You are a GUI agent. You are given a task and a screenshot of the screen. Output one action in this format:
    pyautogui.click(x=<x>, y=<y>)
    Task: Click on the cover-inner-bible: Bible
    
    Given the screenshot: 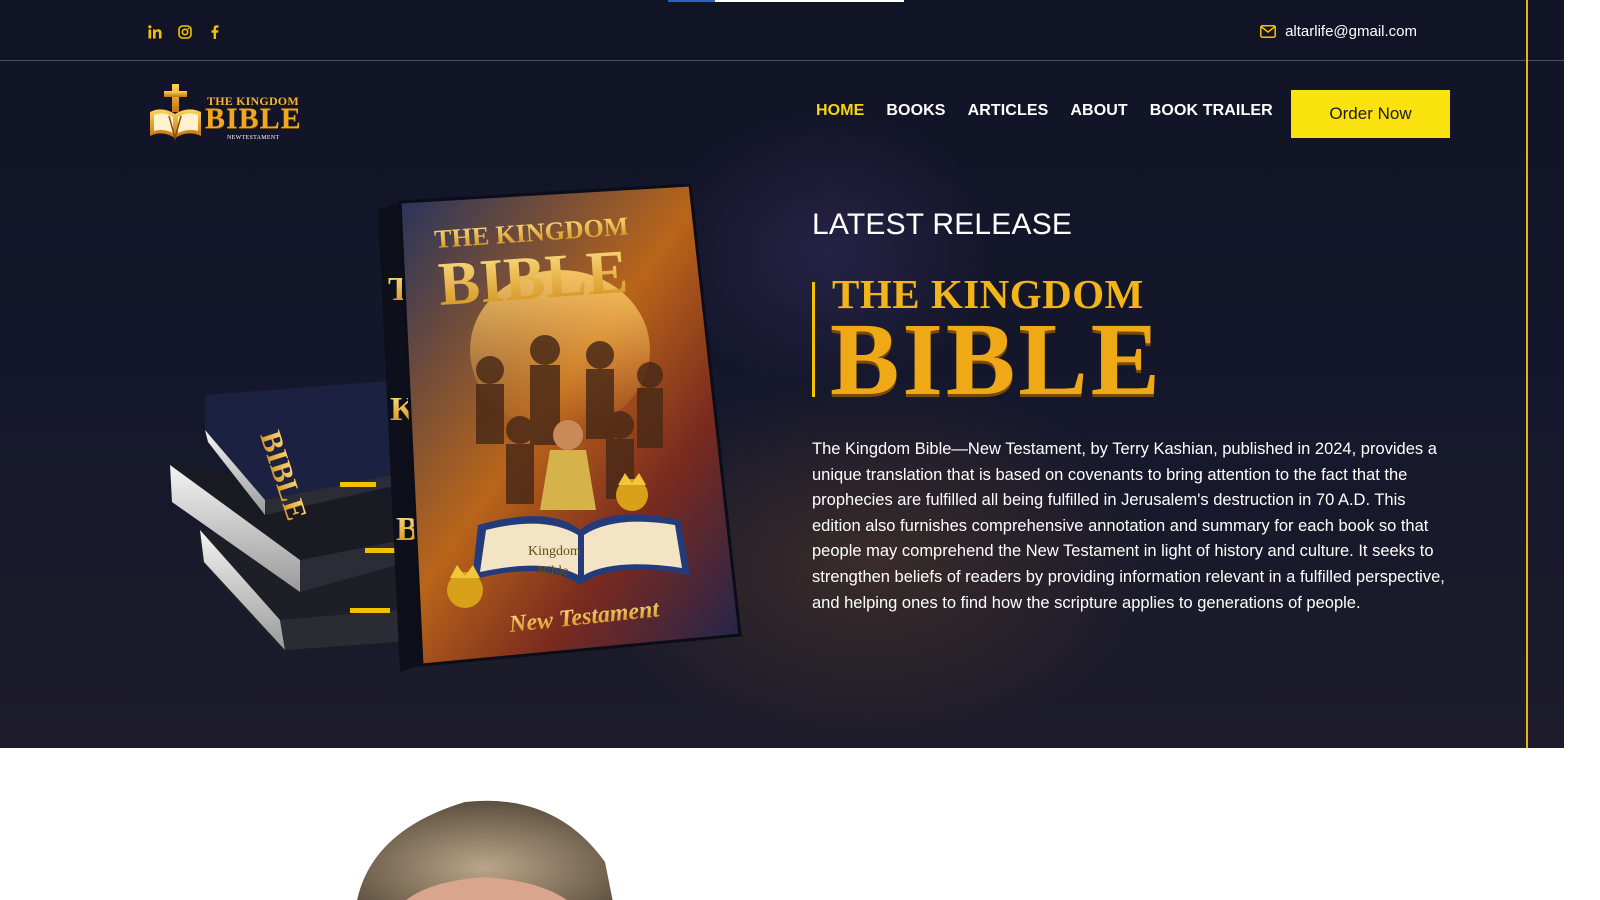 What is the action you would take?
    pyautogui.click(x=553, y=571)
    